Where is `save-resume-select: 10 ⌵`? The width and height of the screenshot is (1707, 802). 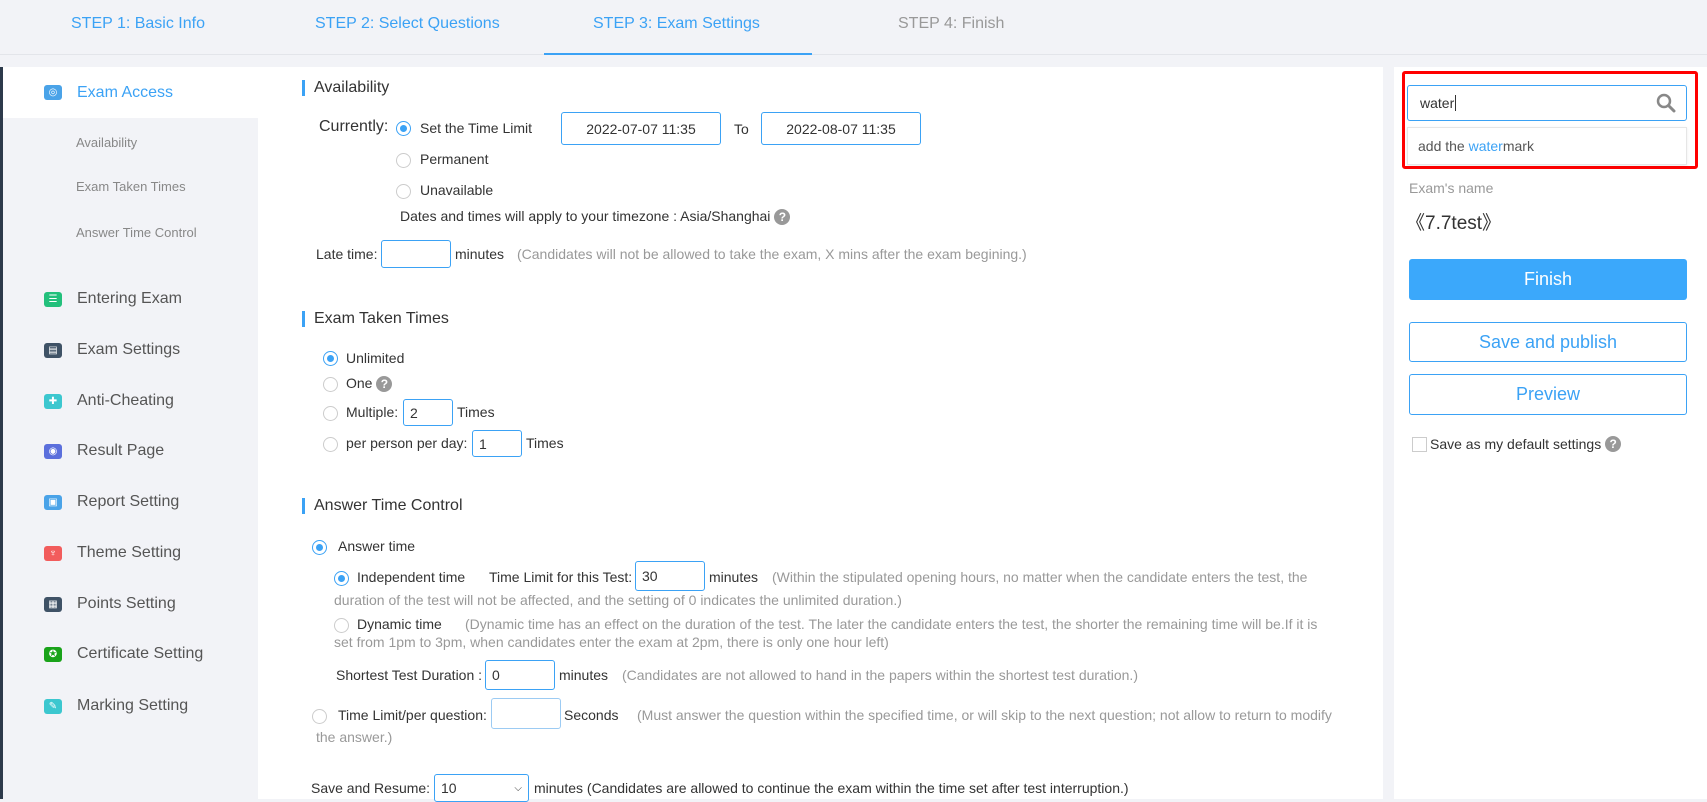
save-resume-select: 10 ⌵ is located at coordinates (481, 788).